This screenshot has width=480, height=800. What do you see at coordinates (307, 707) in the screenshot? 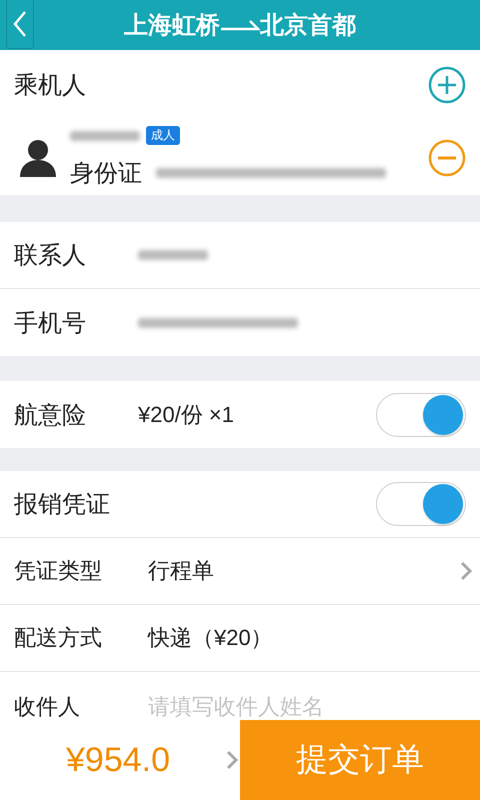
I see `input-field: 请填写收件人姓名` at bounding box center [307, 707].